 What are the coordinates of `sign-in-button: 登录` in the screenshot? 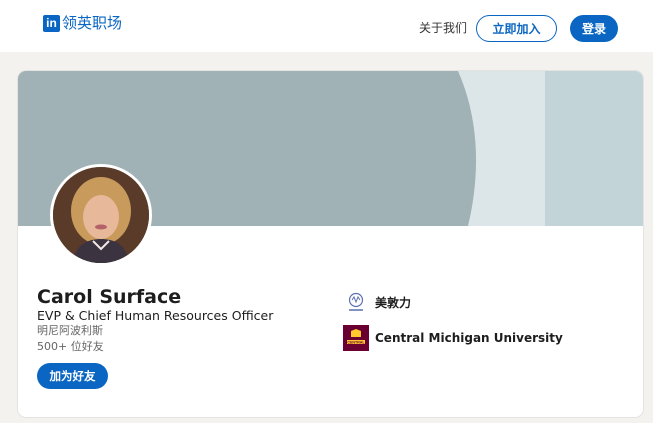 It's located at (594, 28).